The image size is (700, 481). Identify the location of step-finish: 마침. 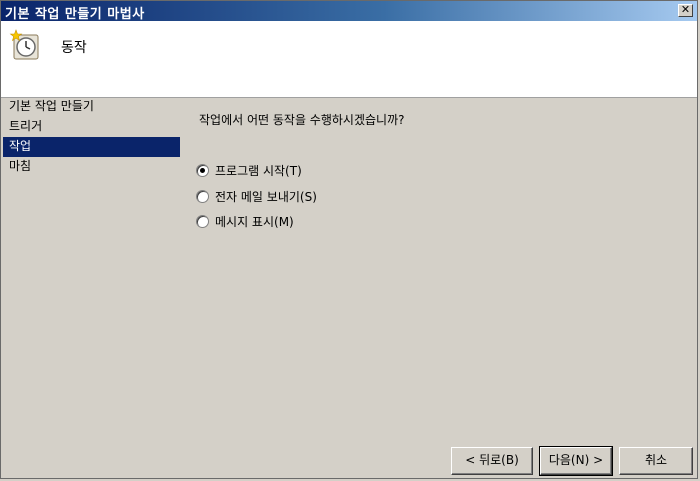
(91, 167).